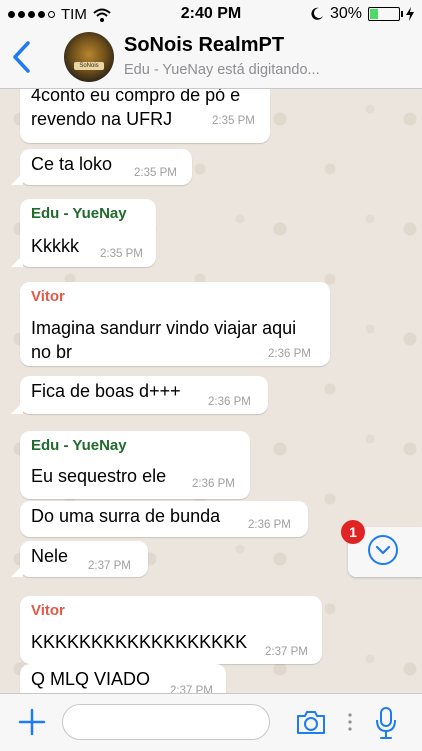 The image size is (422, 751). I want to click on chevron-left-icon, so click(21, 57).